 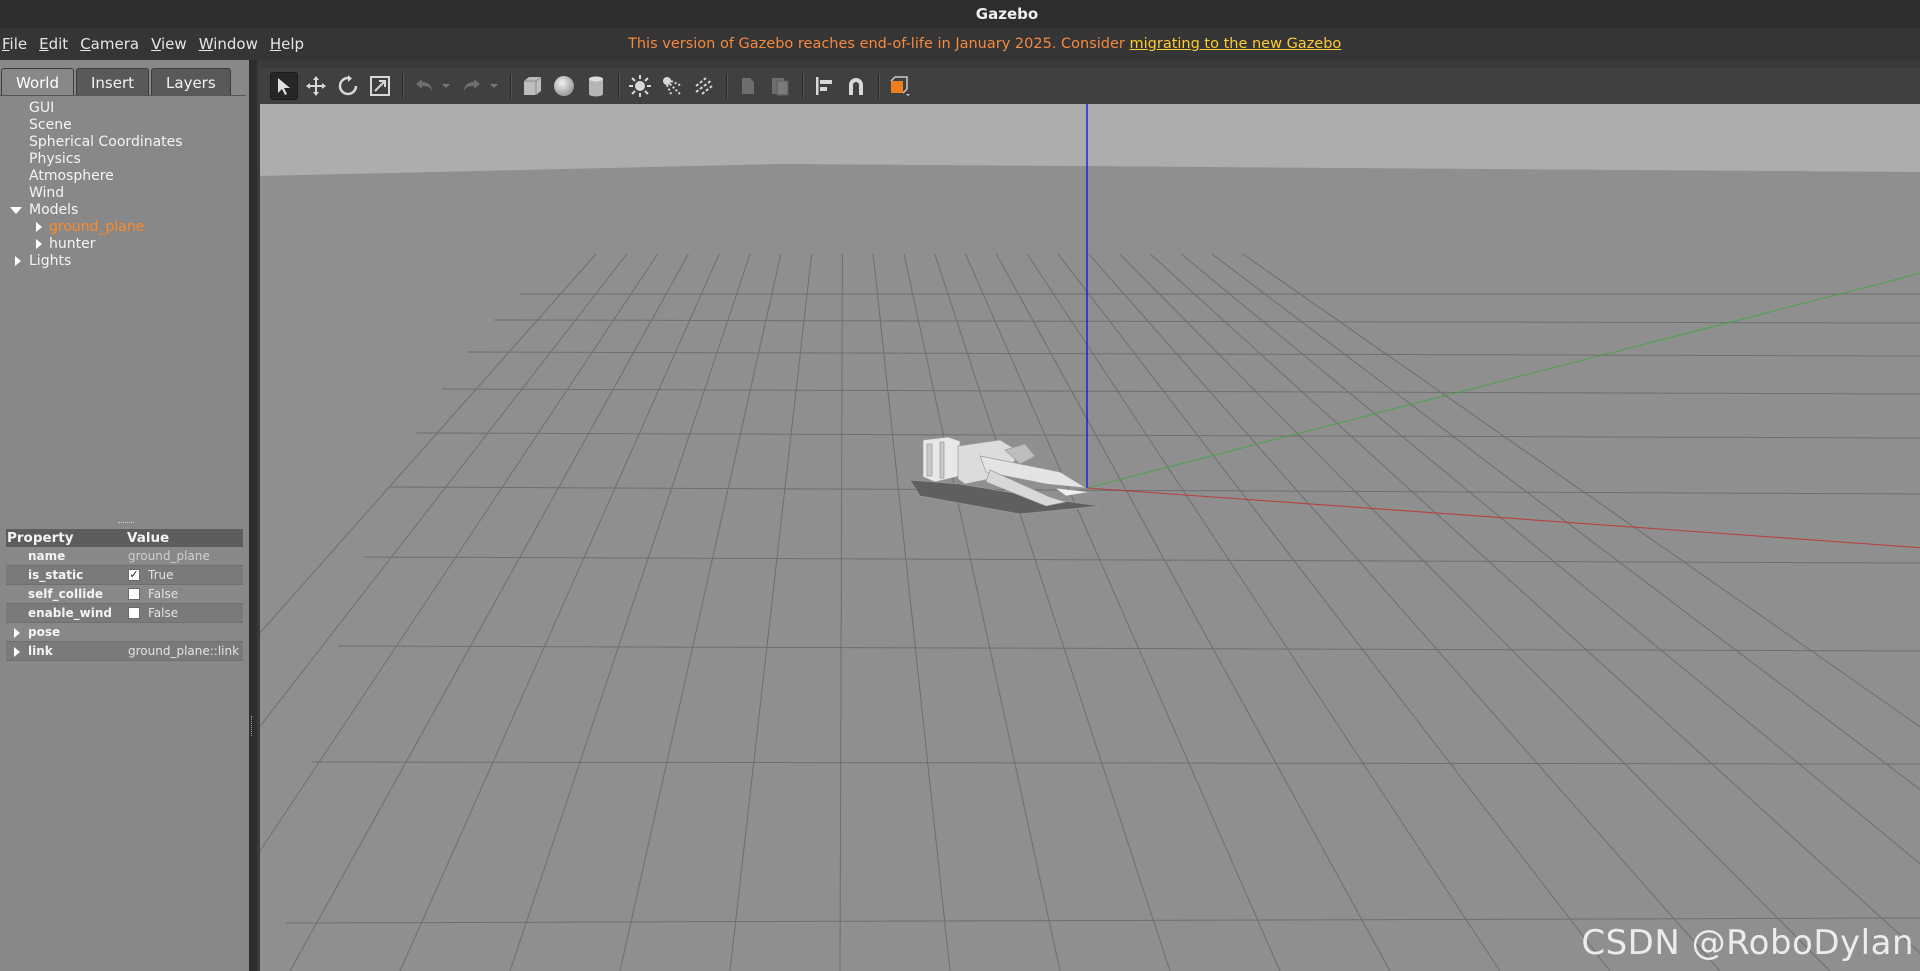 What do you see at coordinates (640, 86) in the screenshot?
I see `insert-point-light-button` at bounding box center [640, 86].